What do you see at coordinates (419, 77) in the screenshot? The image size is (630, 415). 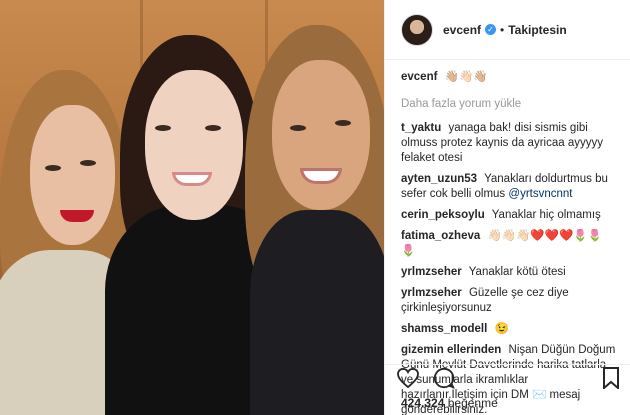 I see `caption-username: evcenf` at bounding box center [419, 77].